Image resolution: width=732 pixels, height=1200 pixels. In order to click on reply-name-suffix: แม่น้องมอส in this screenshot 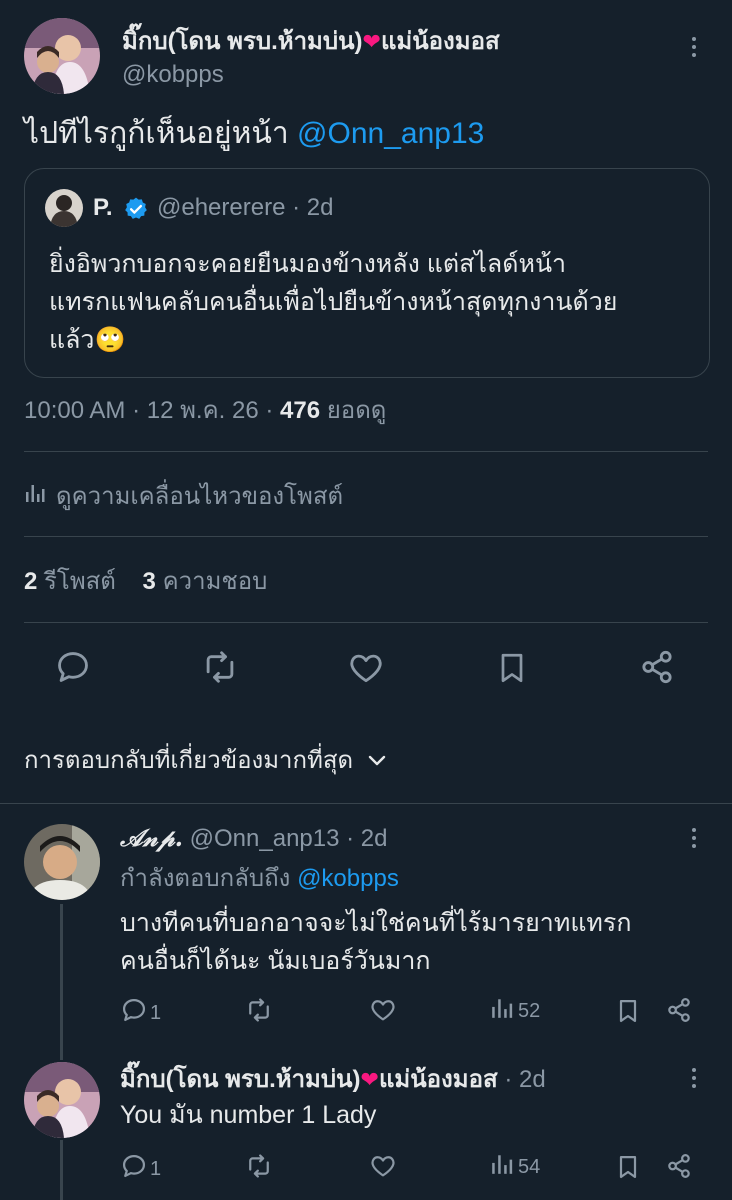, I will do `click(438, 1079)`.